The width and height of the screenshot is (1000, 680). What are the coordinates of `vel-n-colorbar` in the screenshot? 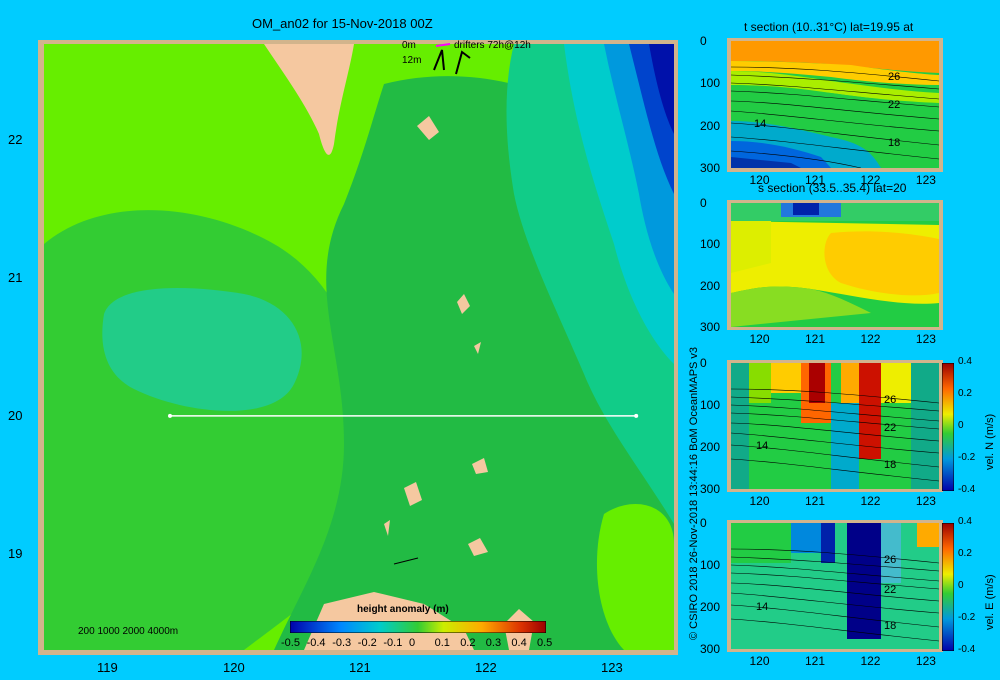 It's located at (948, 427).